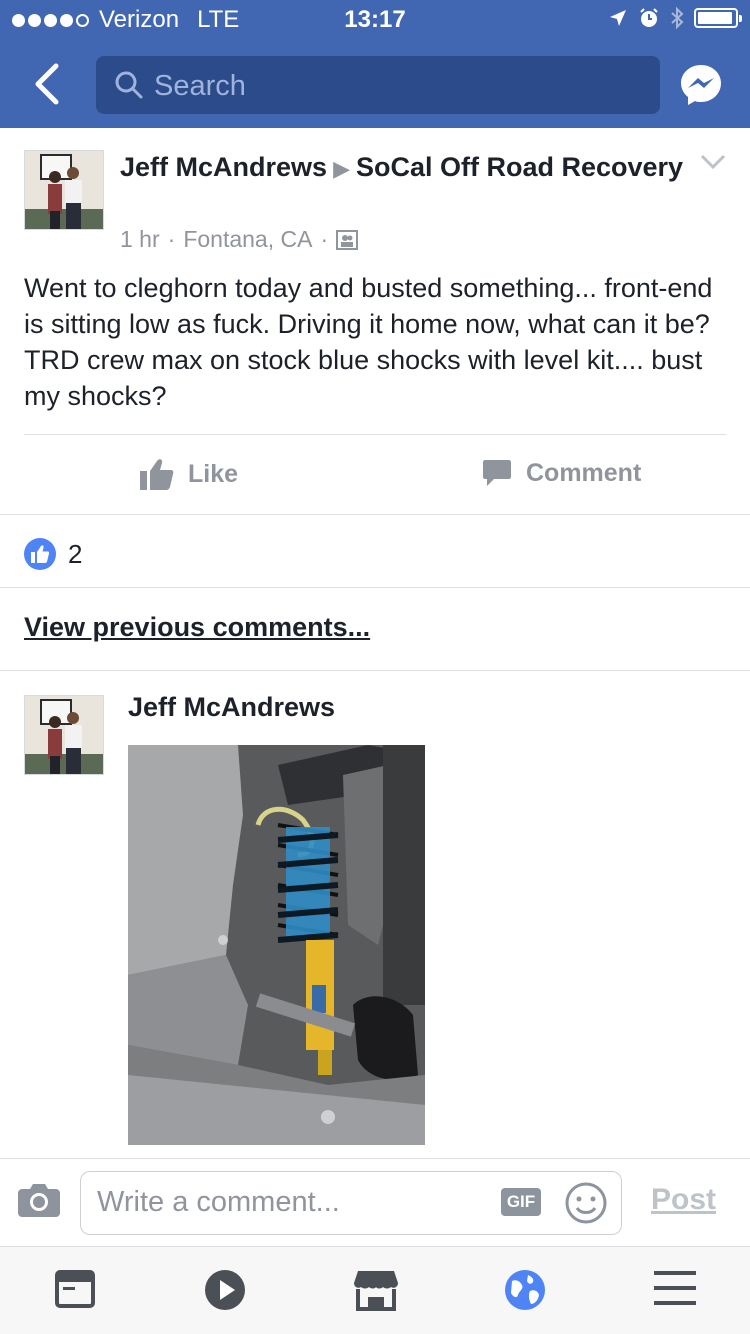  I want to click on comment-photo, so click(276, 945).